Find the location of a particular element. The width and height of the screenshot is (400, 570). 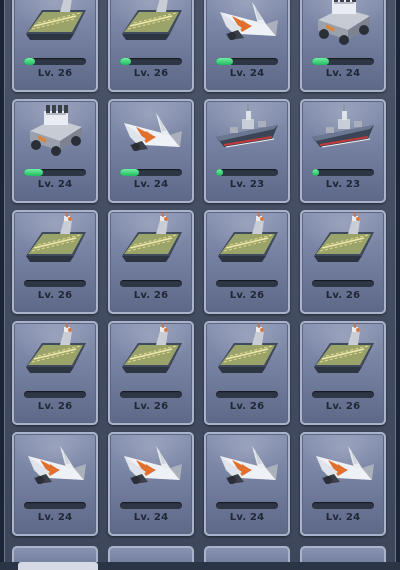

tab-active is located at coordinates (58, 566).